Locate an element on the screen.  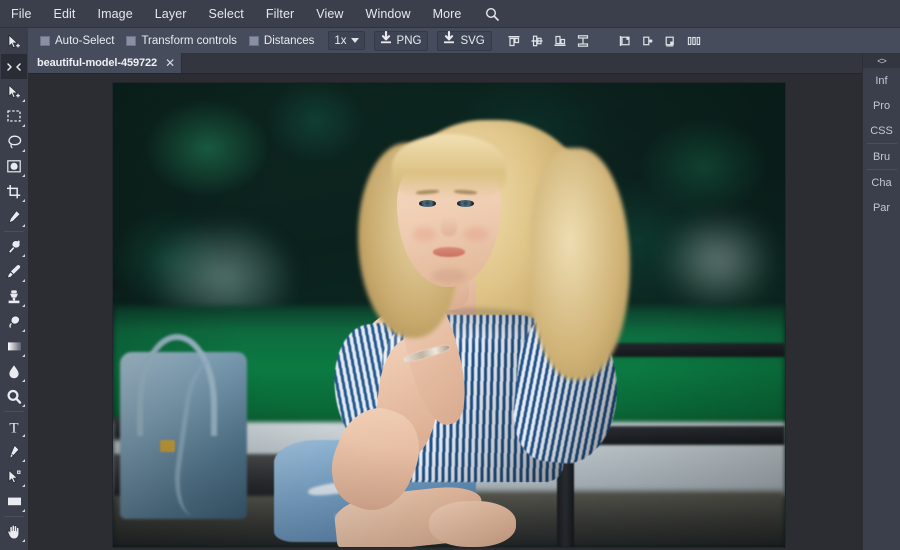
svg-text: T is located at coordinates (13, 427).